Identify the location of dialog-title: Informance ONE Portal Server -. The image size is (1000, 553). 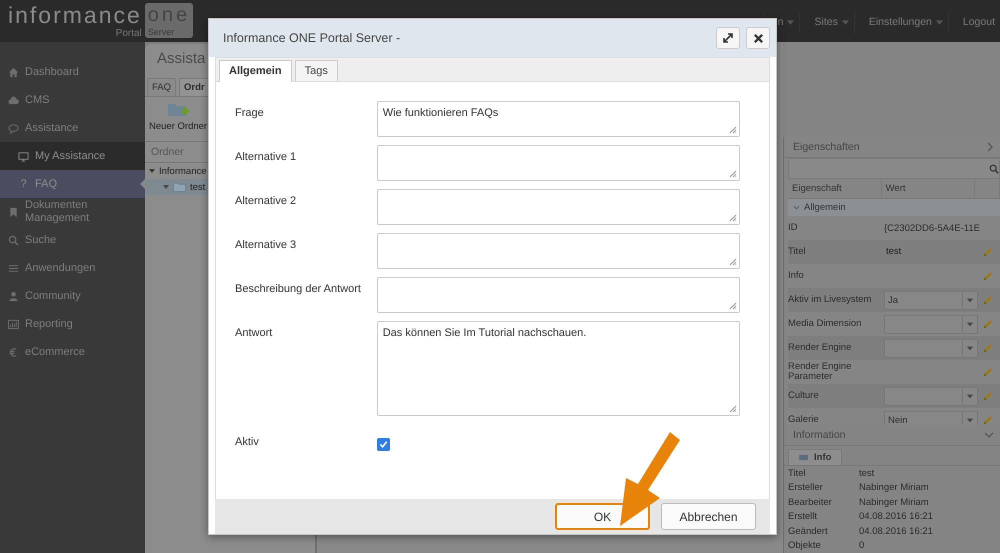
(312, 38).